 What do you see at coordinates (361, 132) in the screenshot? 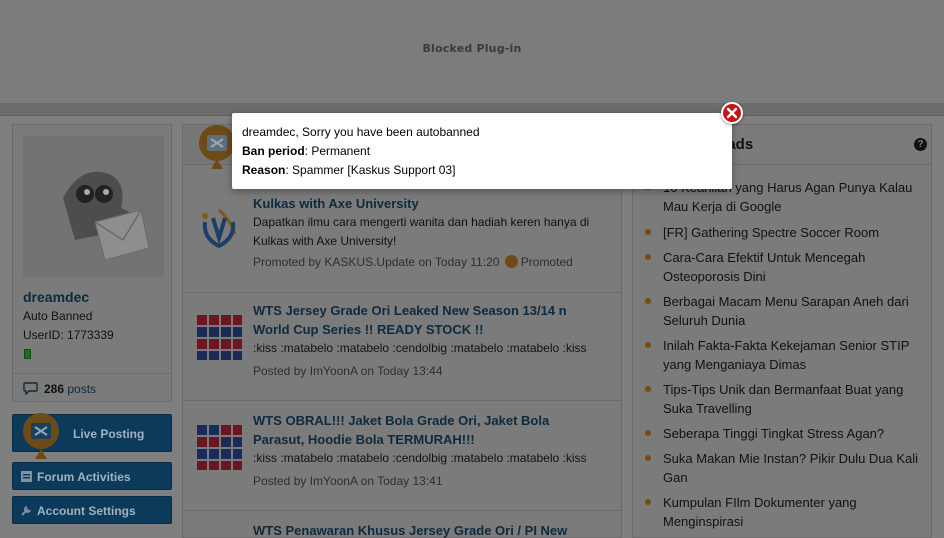
I see `ban-message: dreamdec, Sorry you have been autobanned` at bounding box center [361, 132].